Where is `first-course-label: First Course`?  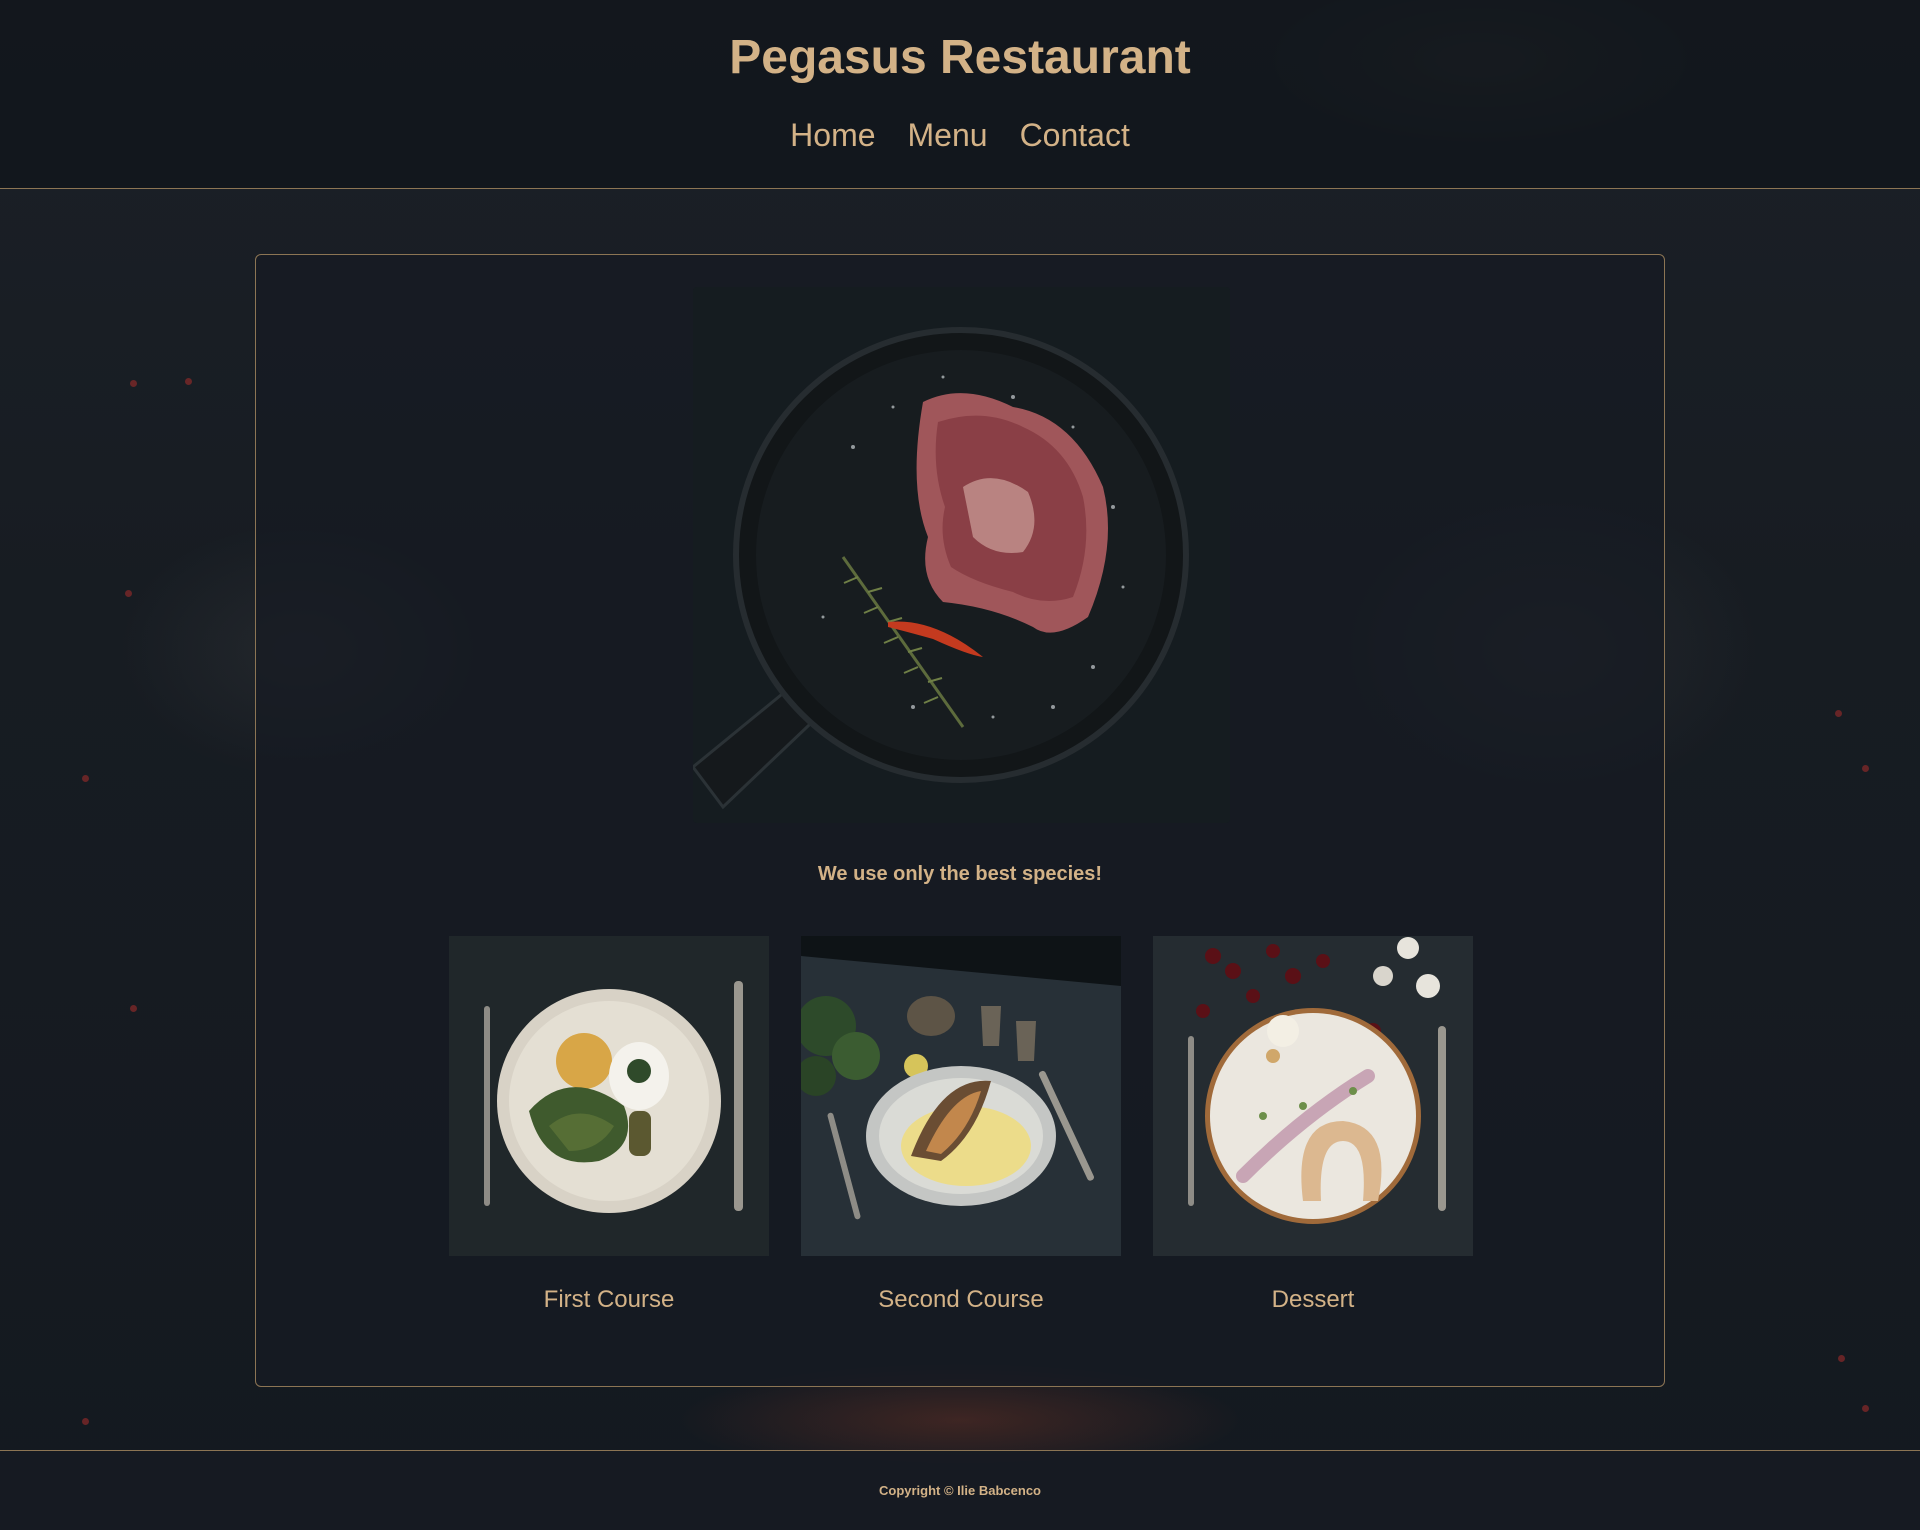
first-course-label: First Course is located at coordinates (609, 1299).